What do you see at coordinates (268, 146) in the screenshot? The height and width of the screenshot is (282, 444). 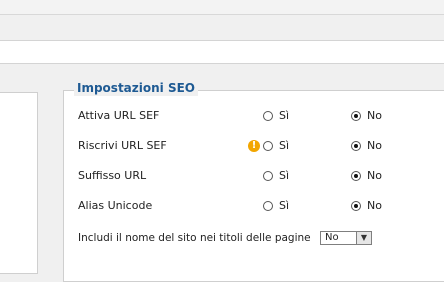 I see `rewrite-url-yes-radio` at bounding box center [268, 146].